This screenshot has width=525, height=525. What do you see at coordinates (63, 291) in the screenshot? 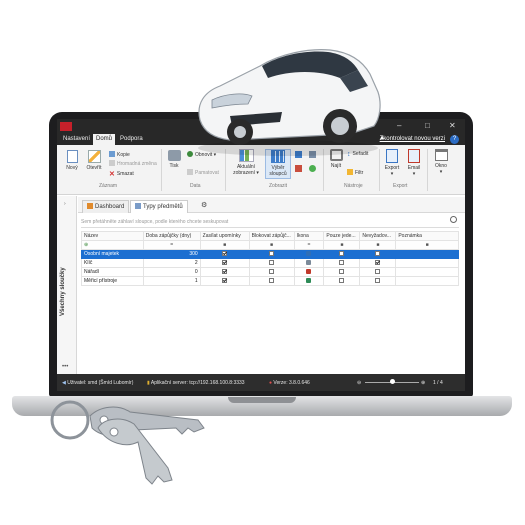
I see `sidebar-label: Všechny sloučky` at bounding box center [63, 291].